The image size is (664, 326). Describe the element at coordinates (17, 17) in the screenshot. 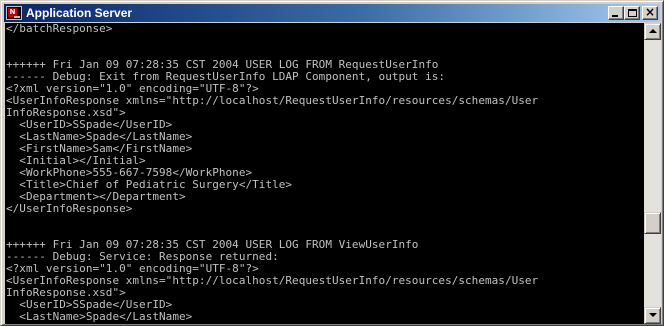

I see `app-icon-cursor` at that location.